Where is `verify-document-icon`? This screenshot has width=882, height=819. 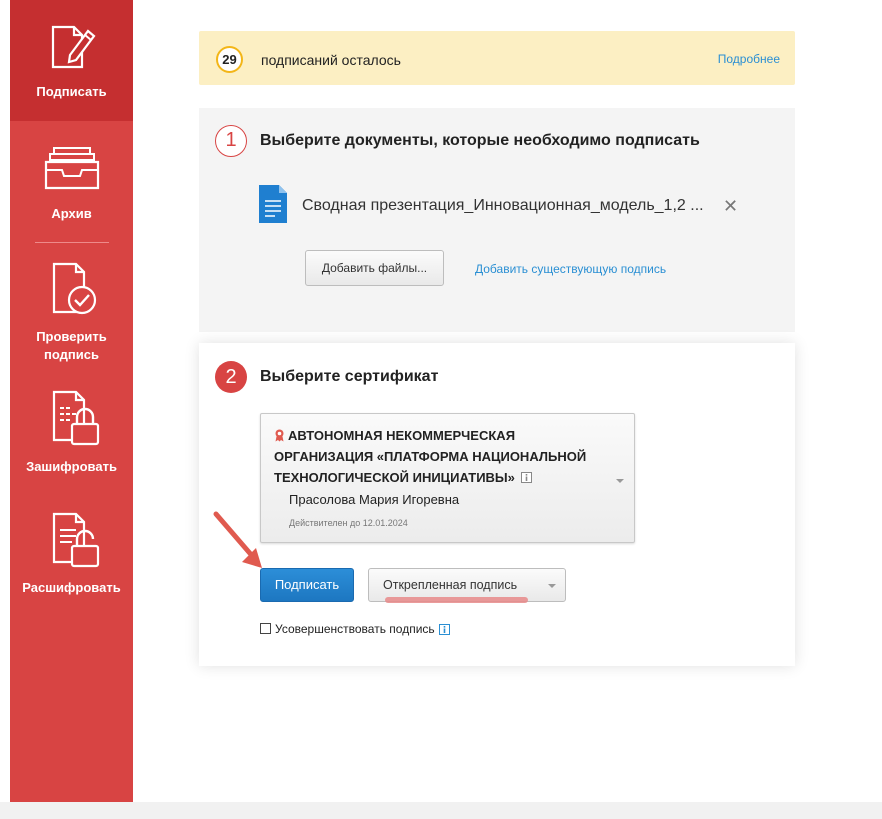 verify-document-icon is located at coordinates (74, 288).